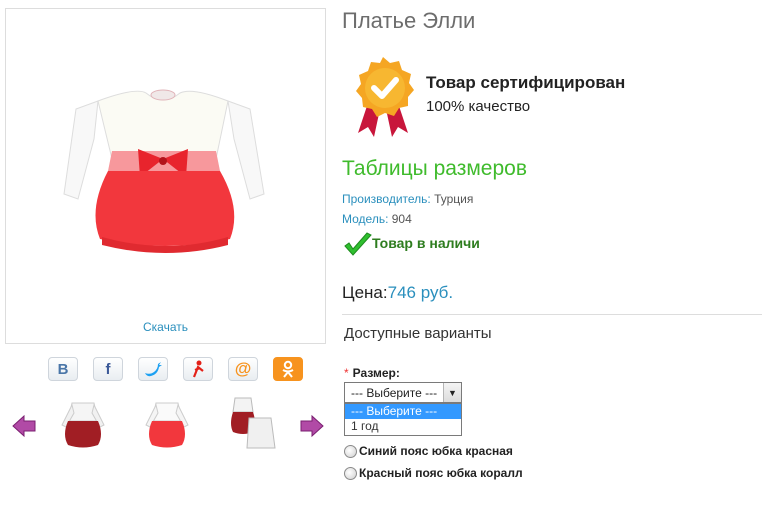  What do you see at coordinates (452, 392) in the screenshot?
I see `chevron-down-icon: ▼` at bounding box center [452, 392].